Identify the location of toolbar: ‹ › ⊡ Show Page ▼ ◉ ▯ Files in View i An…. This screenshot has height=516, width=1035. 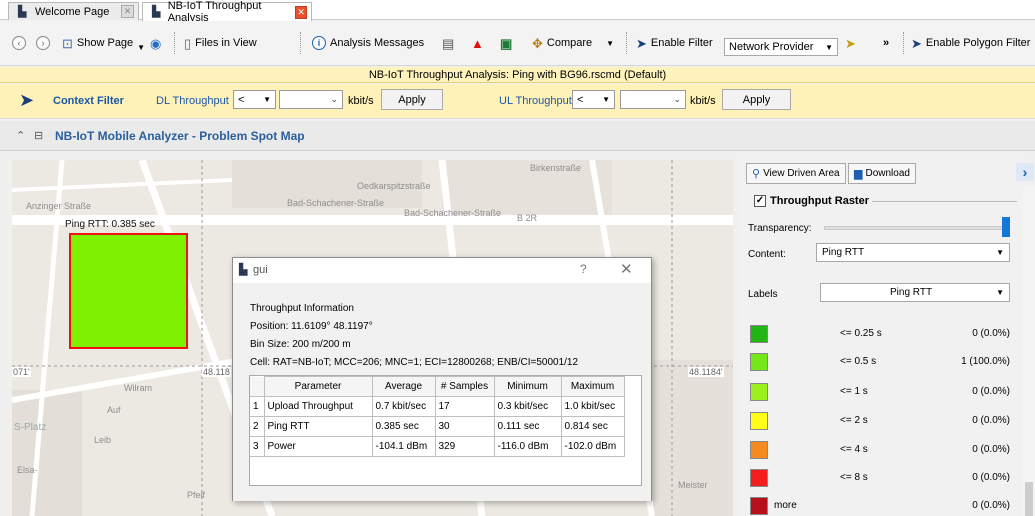
(517, 43).